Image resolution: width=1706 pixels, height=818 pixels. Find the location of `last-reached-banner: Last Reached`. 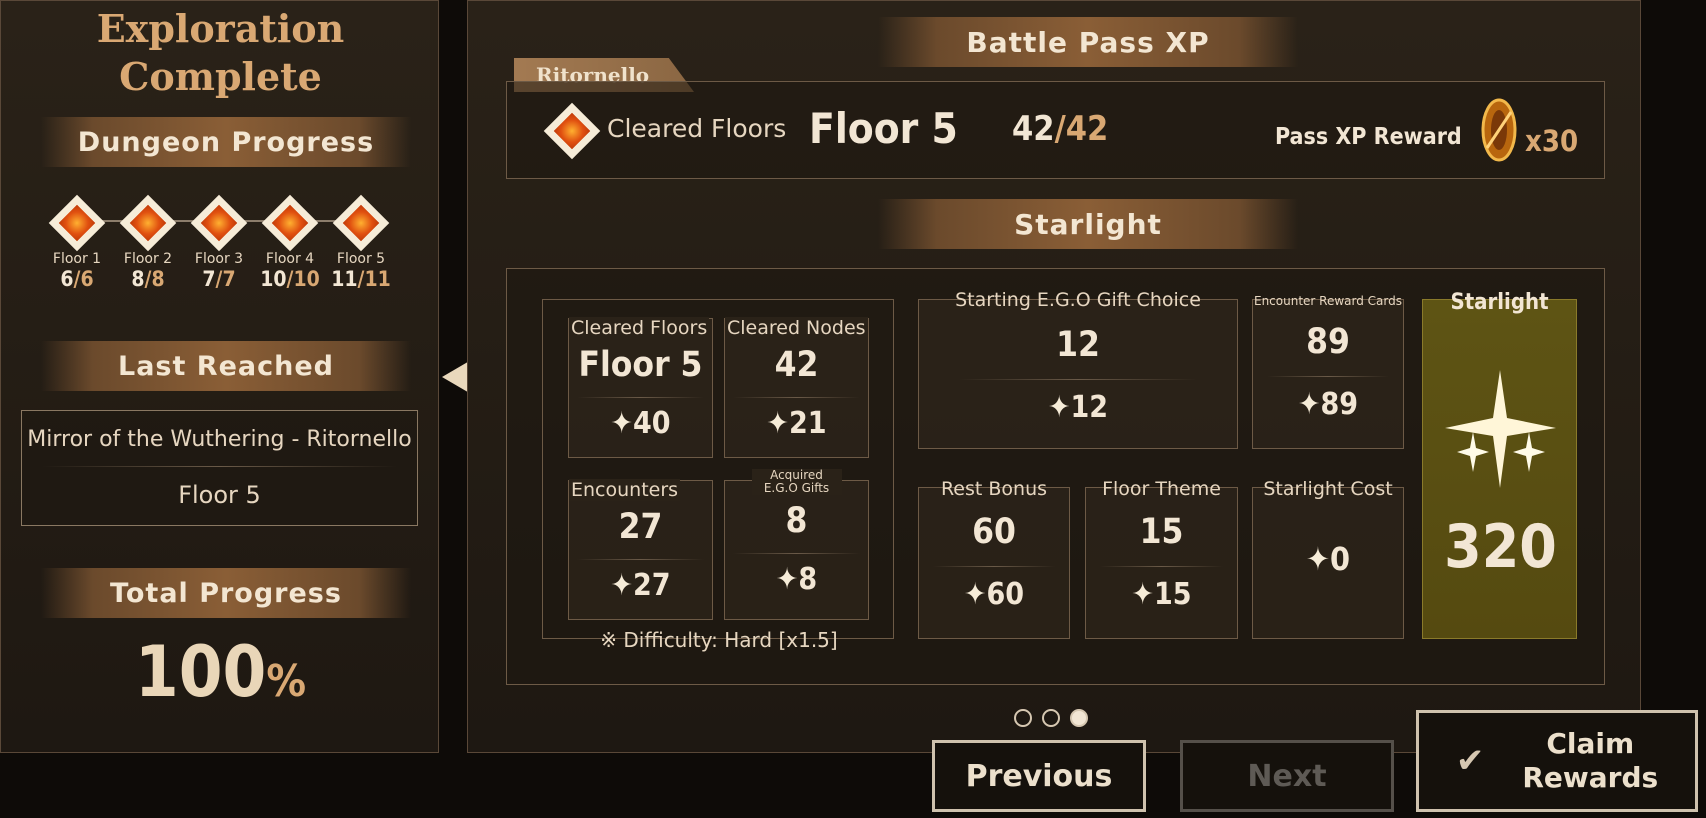

last-reached-banner: Last Reached is located at coordinates (226, 366).